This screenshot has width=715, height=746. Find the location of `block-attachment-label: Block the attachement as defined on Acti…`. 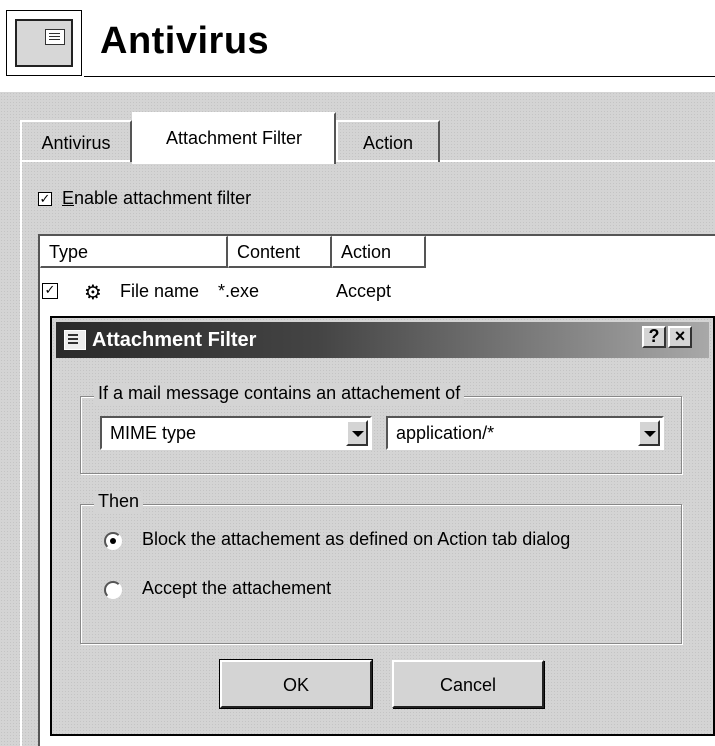

block-attachment-label: Block the attachement as defined on Acti… is located at coordinates (356, 539).